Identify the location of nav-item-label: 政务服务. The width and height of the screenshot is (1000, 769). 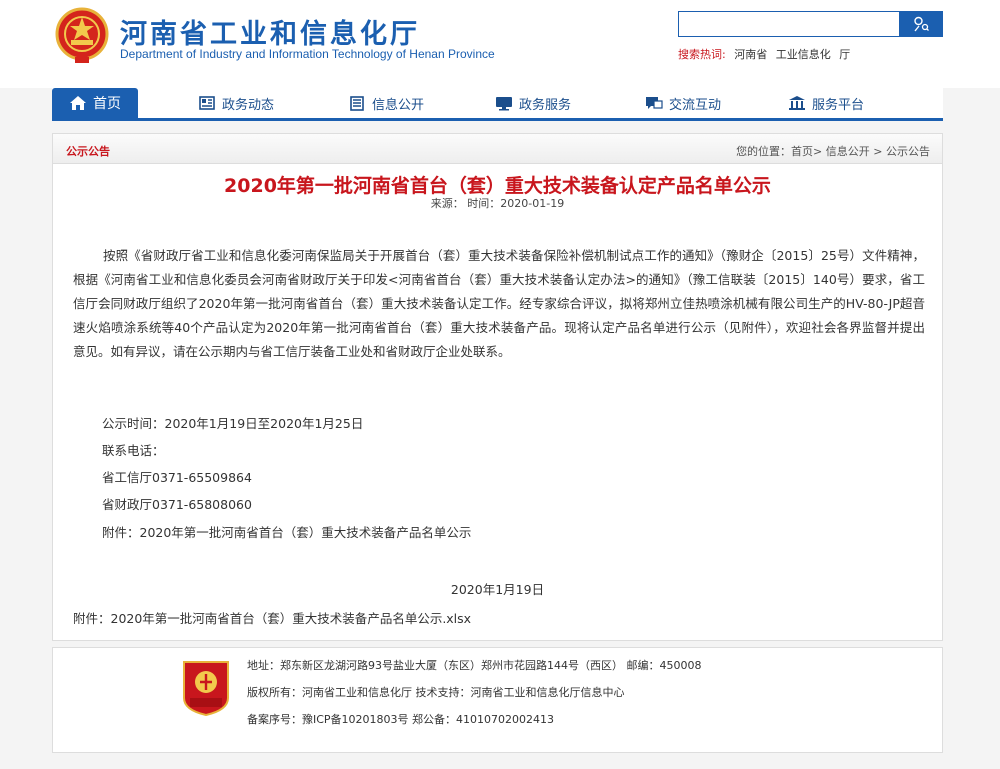
(545, 105).